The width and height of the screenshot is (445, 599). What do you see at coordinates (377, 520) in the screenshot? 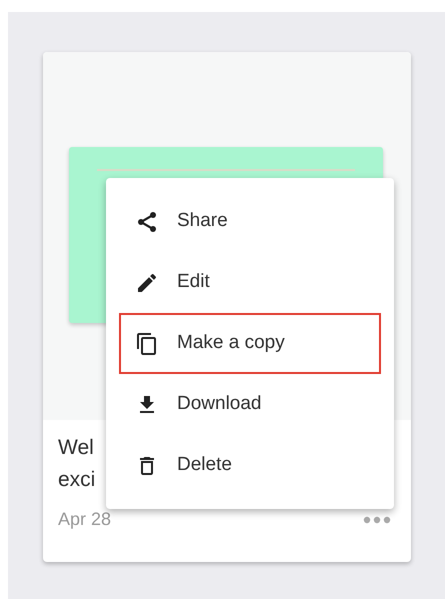
I see `more-icon` at bounding box center [377, 520].